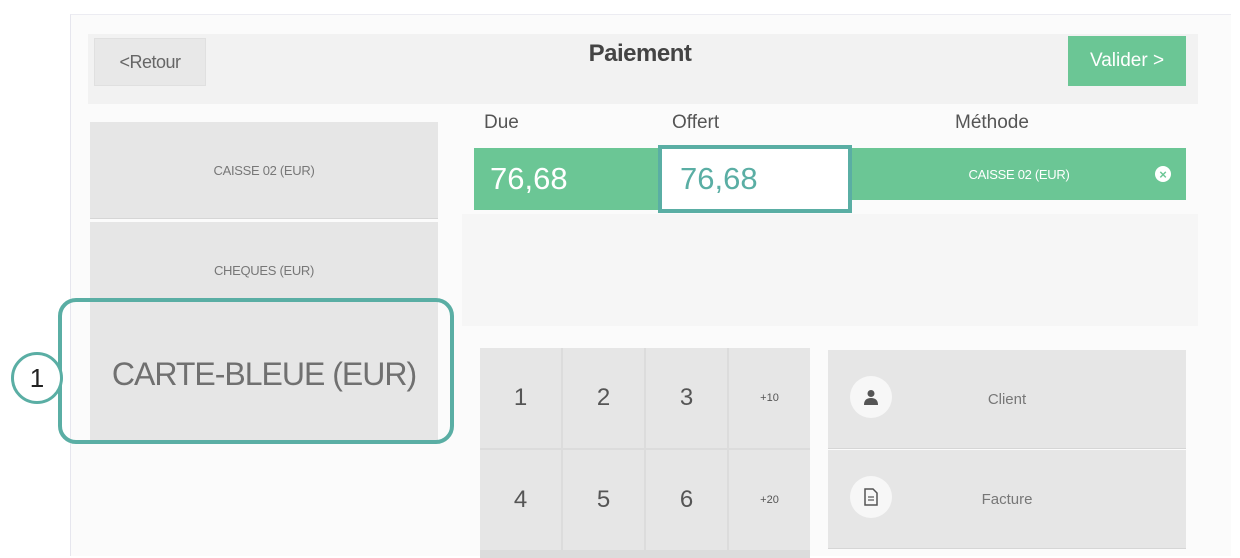 The image size is (1240, 558). Describe the element at coordinates (520, 398) in the screenshot. I see `key-1: 1` at that location.